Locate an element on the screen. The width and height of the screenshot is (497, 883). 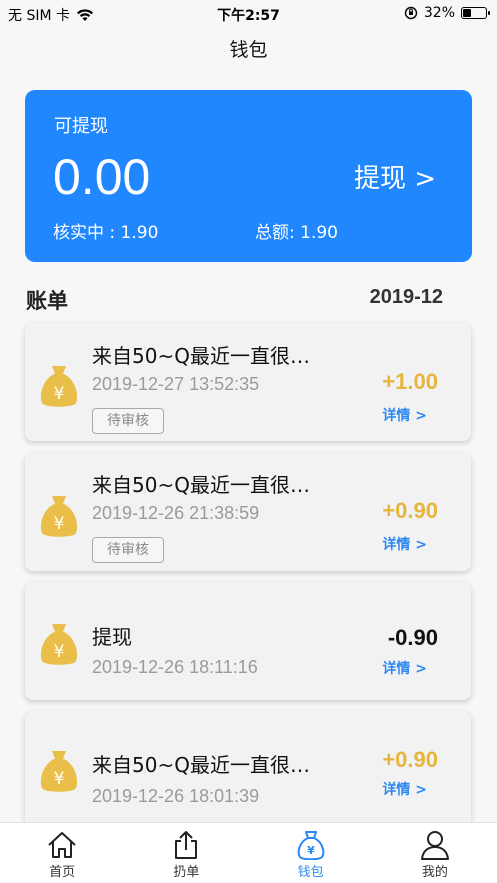
share-icon is located at coordinates (186, 845).